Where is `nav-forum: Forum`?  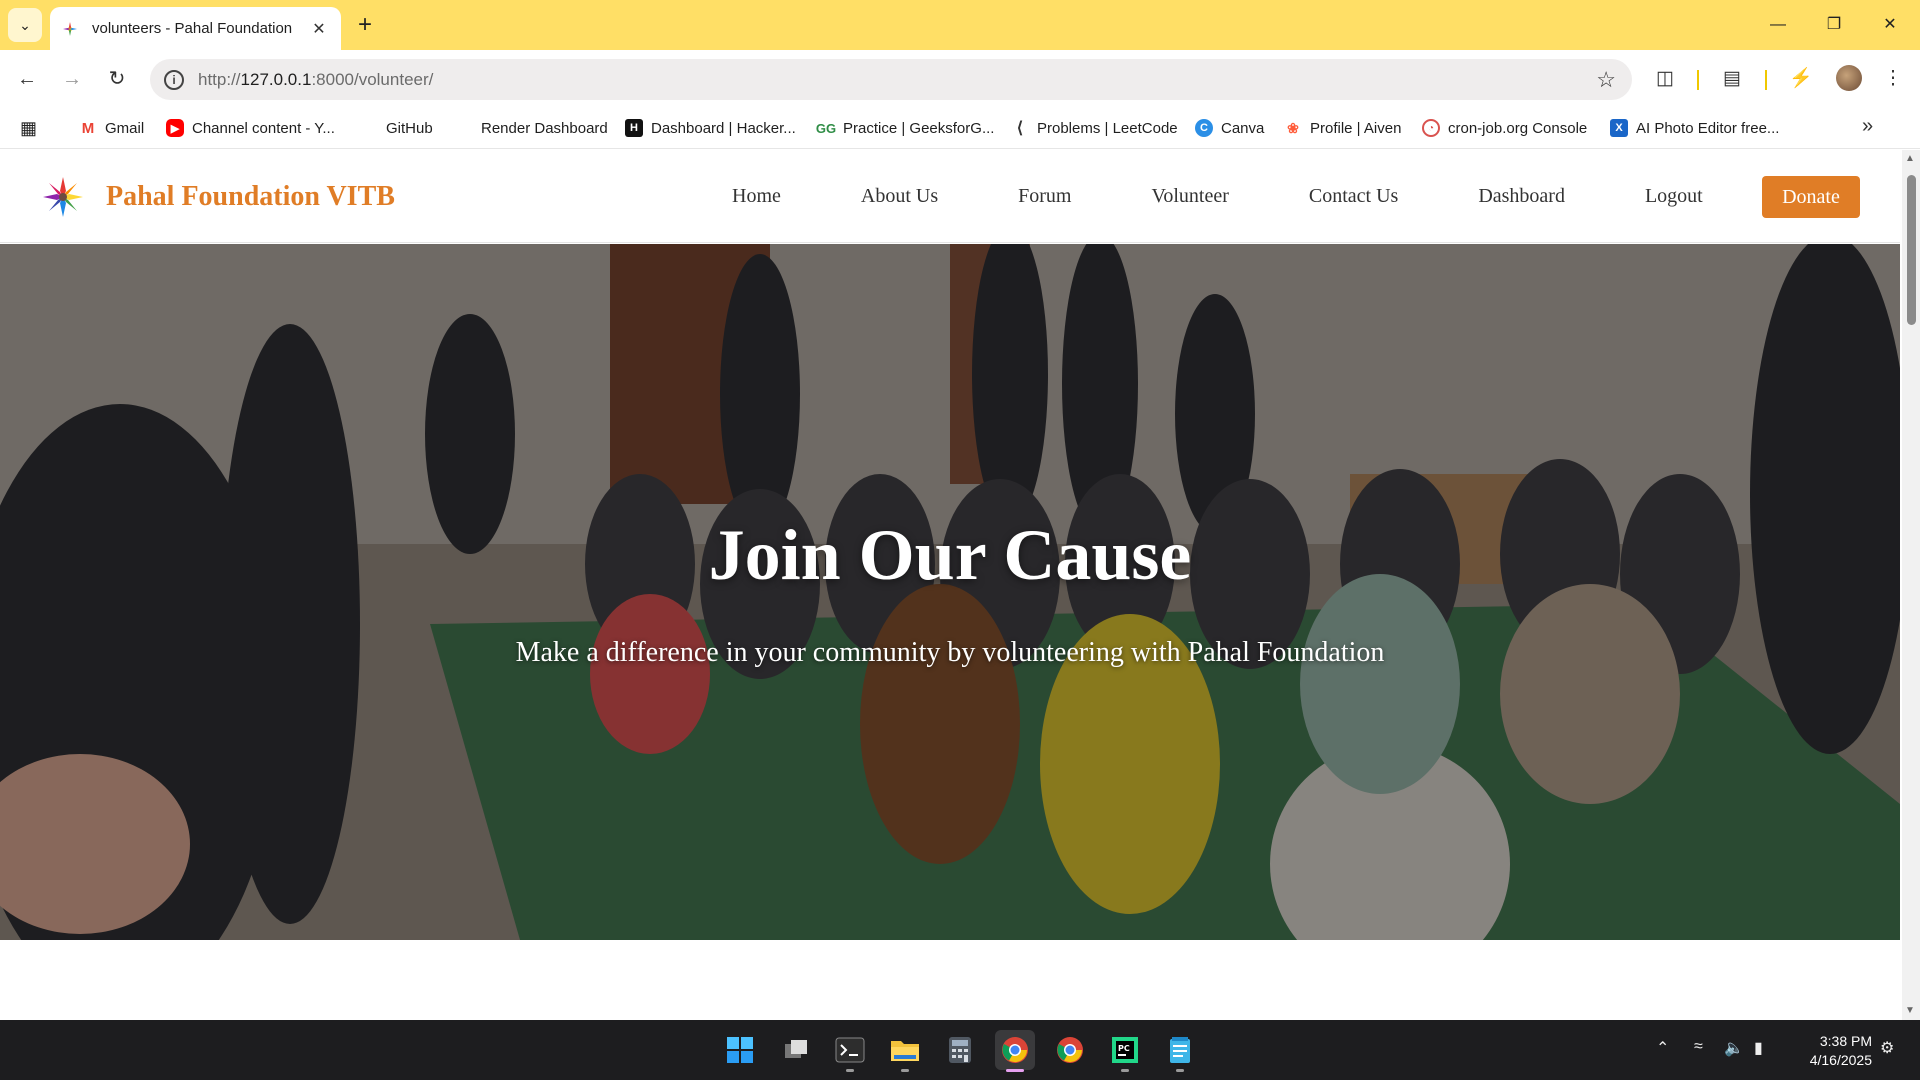 nav-forum: Forum is located at coordinates (1044, 196).